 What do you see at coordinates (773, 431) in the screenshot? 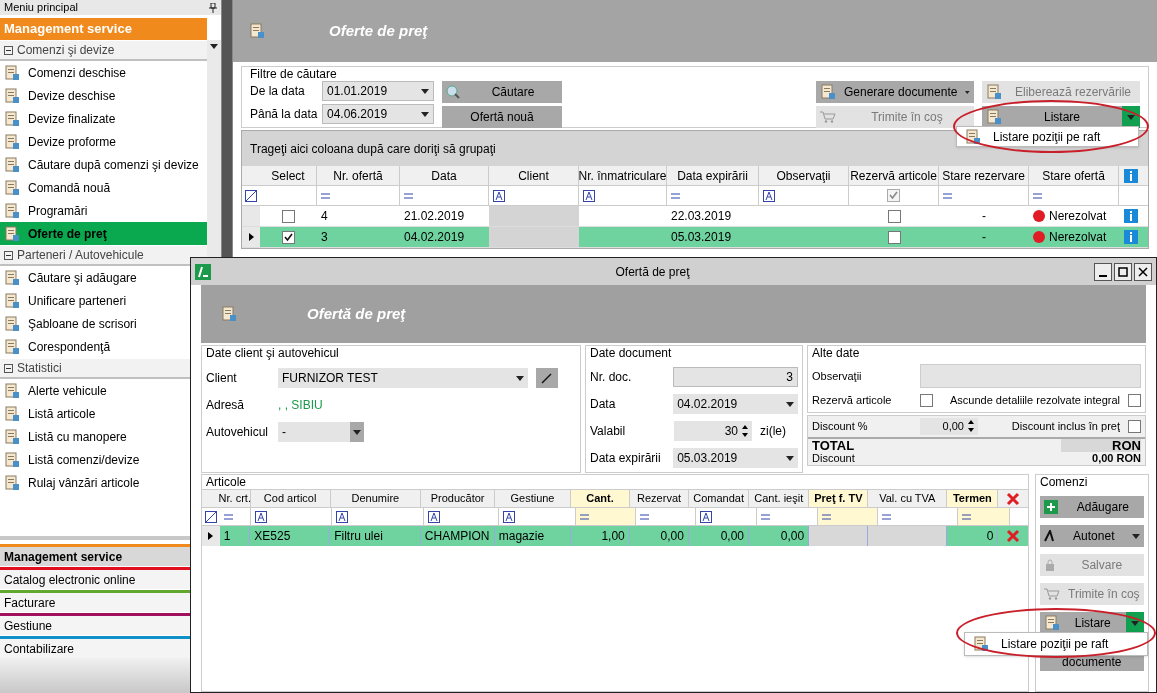
I see `unit-label: zi(le)` at bounding box center [773, 431].